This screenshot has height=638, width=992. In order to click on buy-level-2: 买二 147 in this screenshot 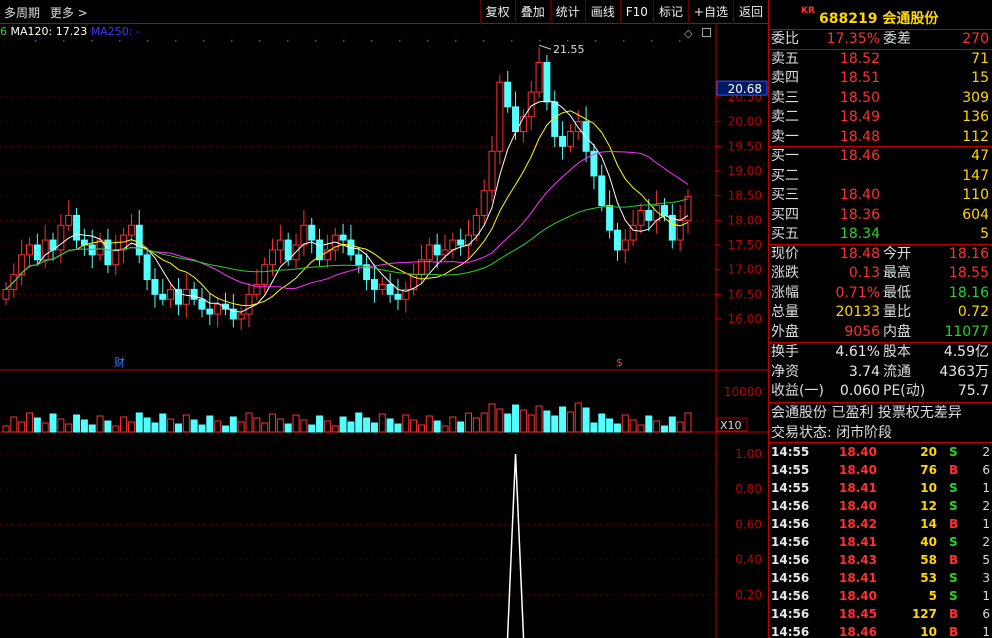, I will do `click(880, 177)`.